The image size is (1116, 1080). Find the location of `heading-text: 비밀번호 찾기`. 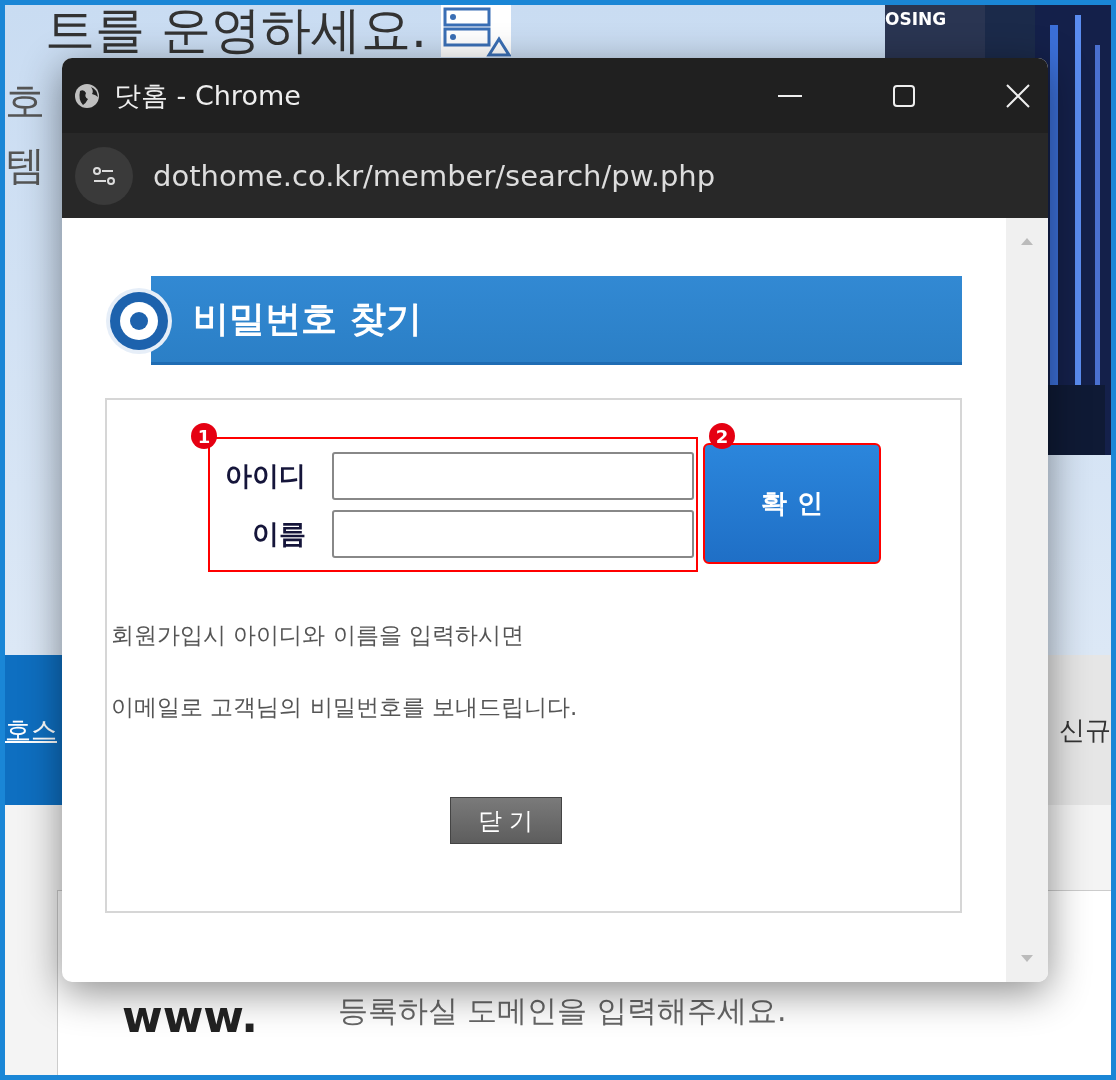

heading-text: 비밀번호 찾기 is located at coordinates (307, 318).